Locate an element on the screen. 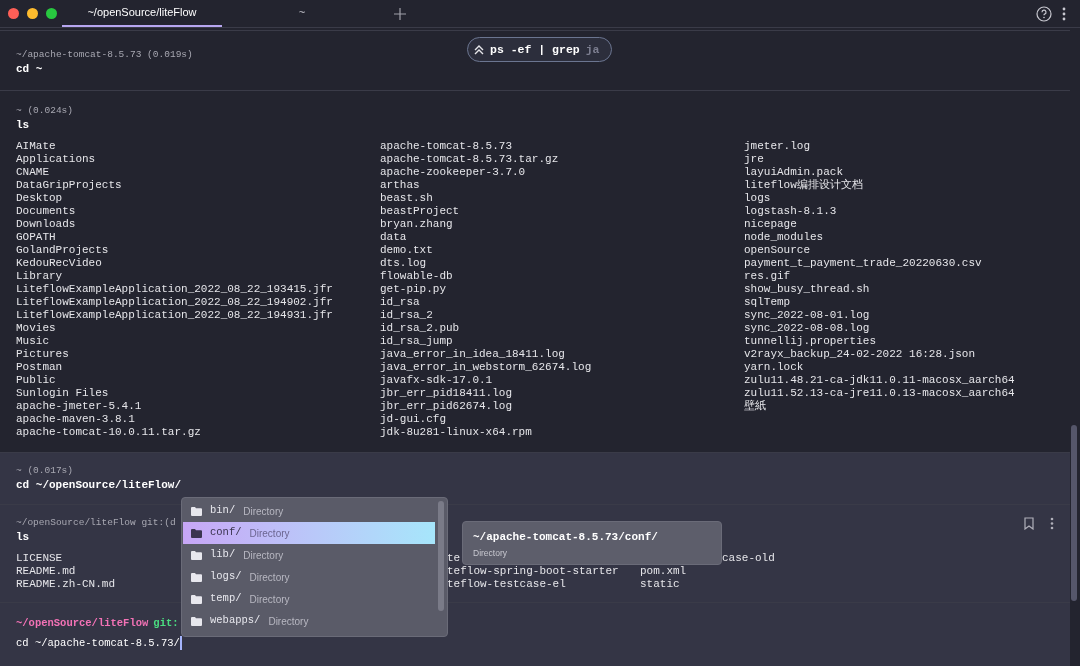 Image resolution: width=1080 pixels, height=666 pixels. file-name: Sunlogin Files is located at coordinates (62, 393).